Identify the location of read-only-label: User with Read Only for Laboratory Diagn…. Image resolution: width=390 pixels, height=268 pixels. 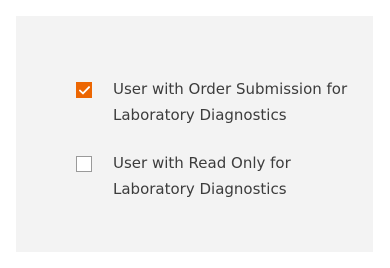
(202, 176).